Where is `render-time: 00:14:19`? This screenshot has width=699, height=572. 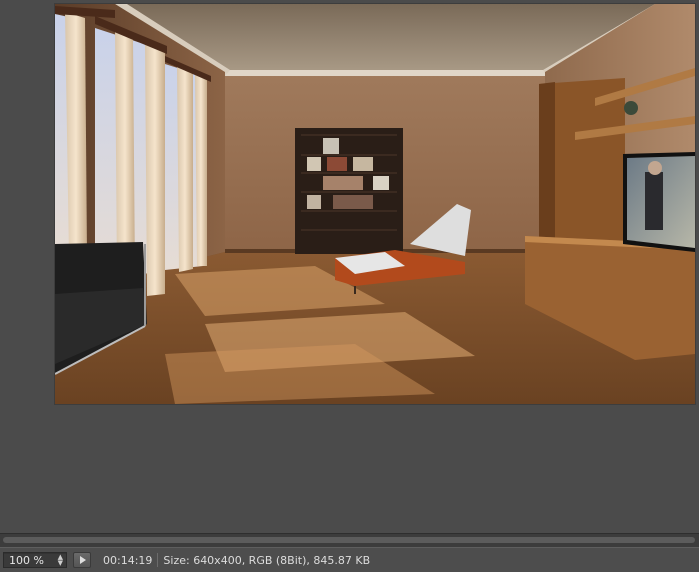
render-time: 00:14:19 is located at coordinates (128, 560).